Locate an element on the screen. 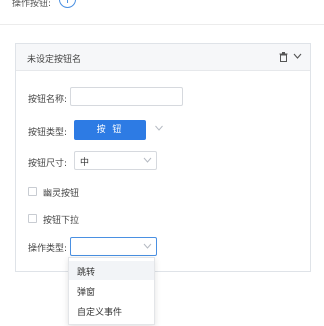  size-label: 按钮尺寸: is located at coordinates (48, 164).